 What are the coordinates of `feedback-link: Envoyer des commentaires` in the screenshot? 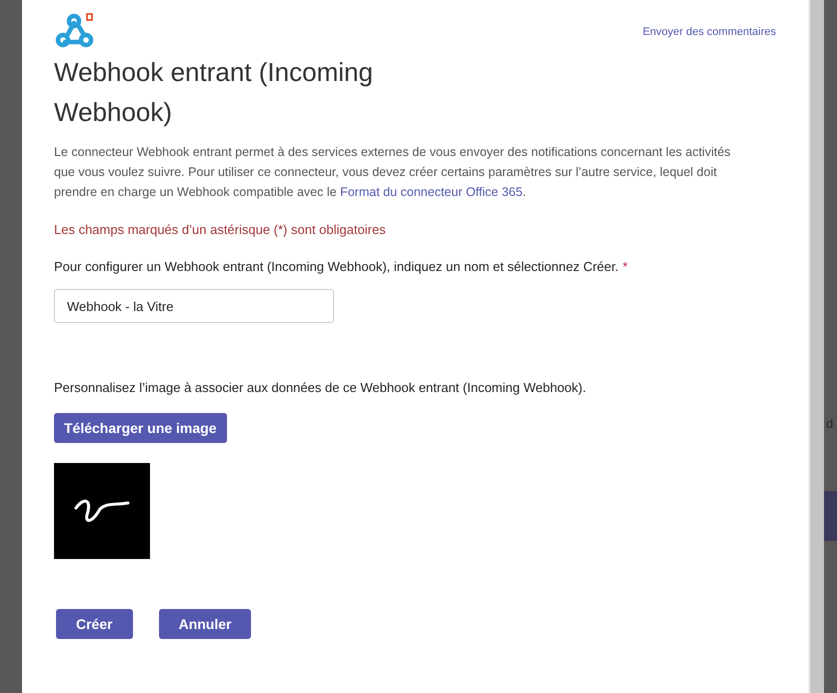 It's located at (709, 32).